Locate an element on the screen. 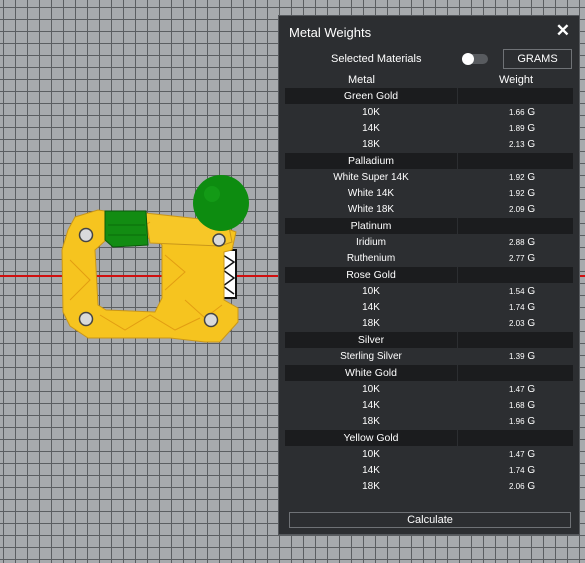 The image size is (585, 563). metal-weight: 1.66 G is located at coordinates (522, 113).